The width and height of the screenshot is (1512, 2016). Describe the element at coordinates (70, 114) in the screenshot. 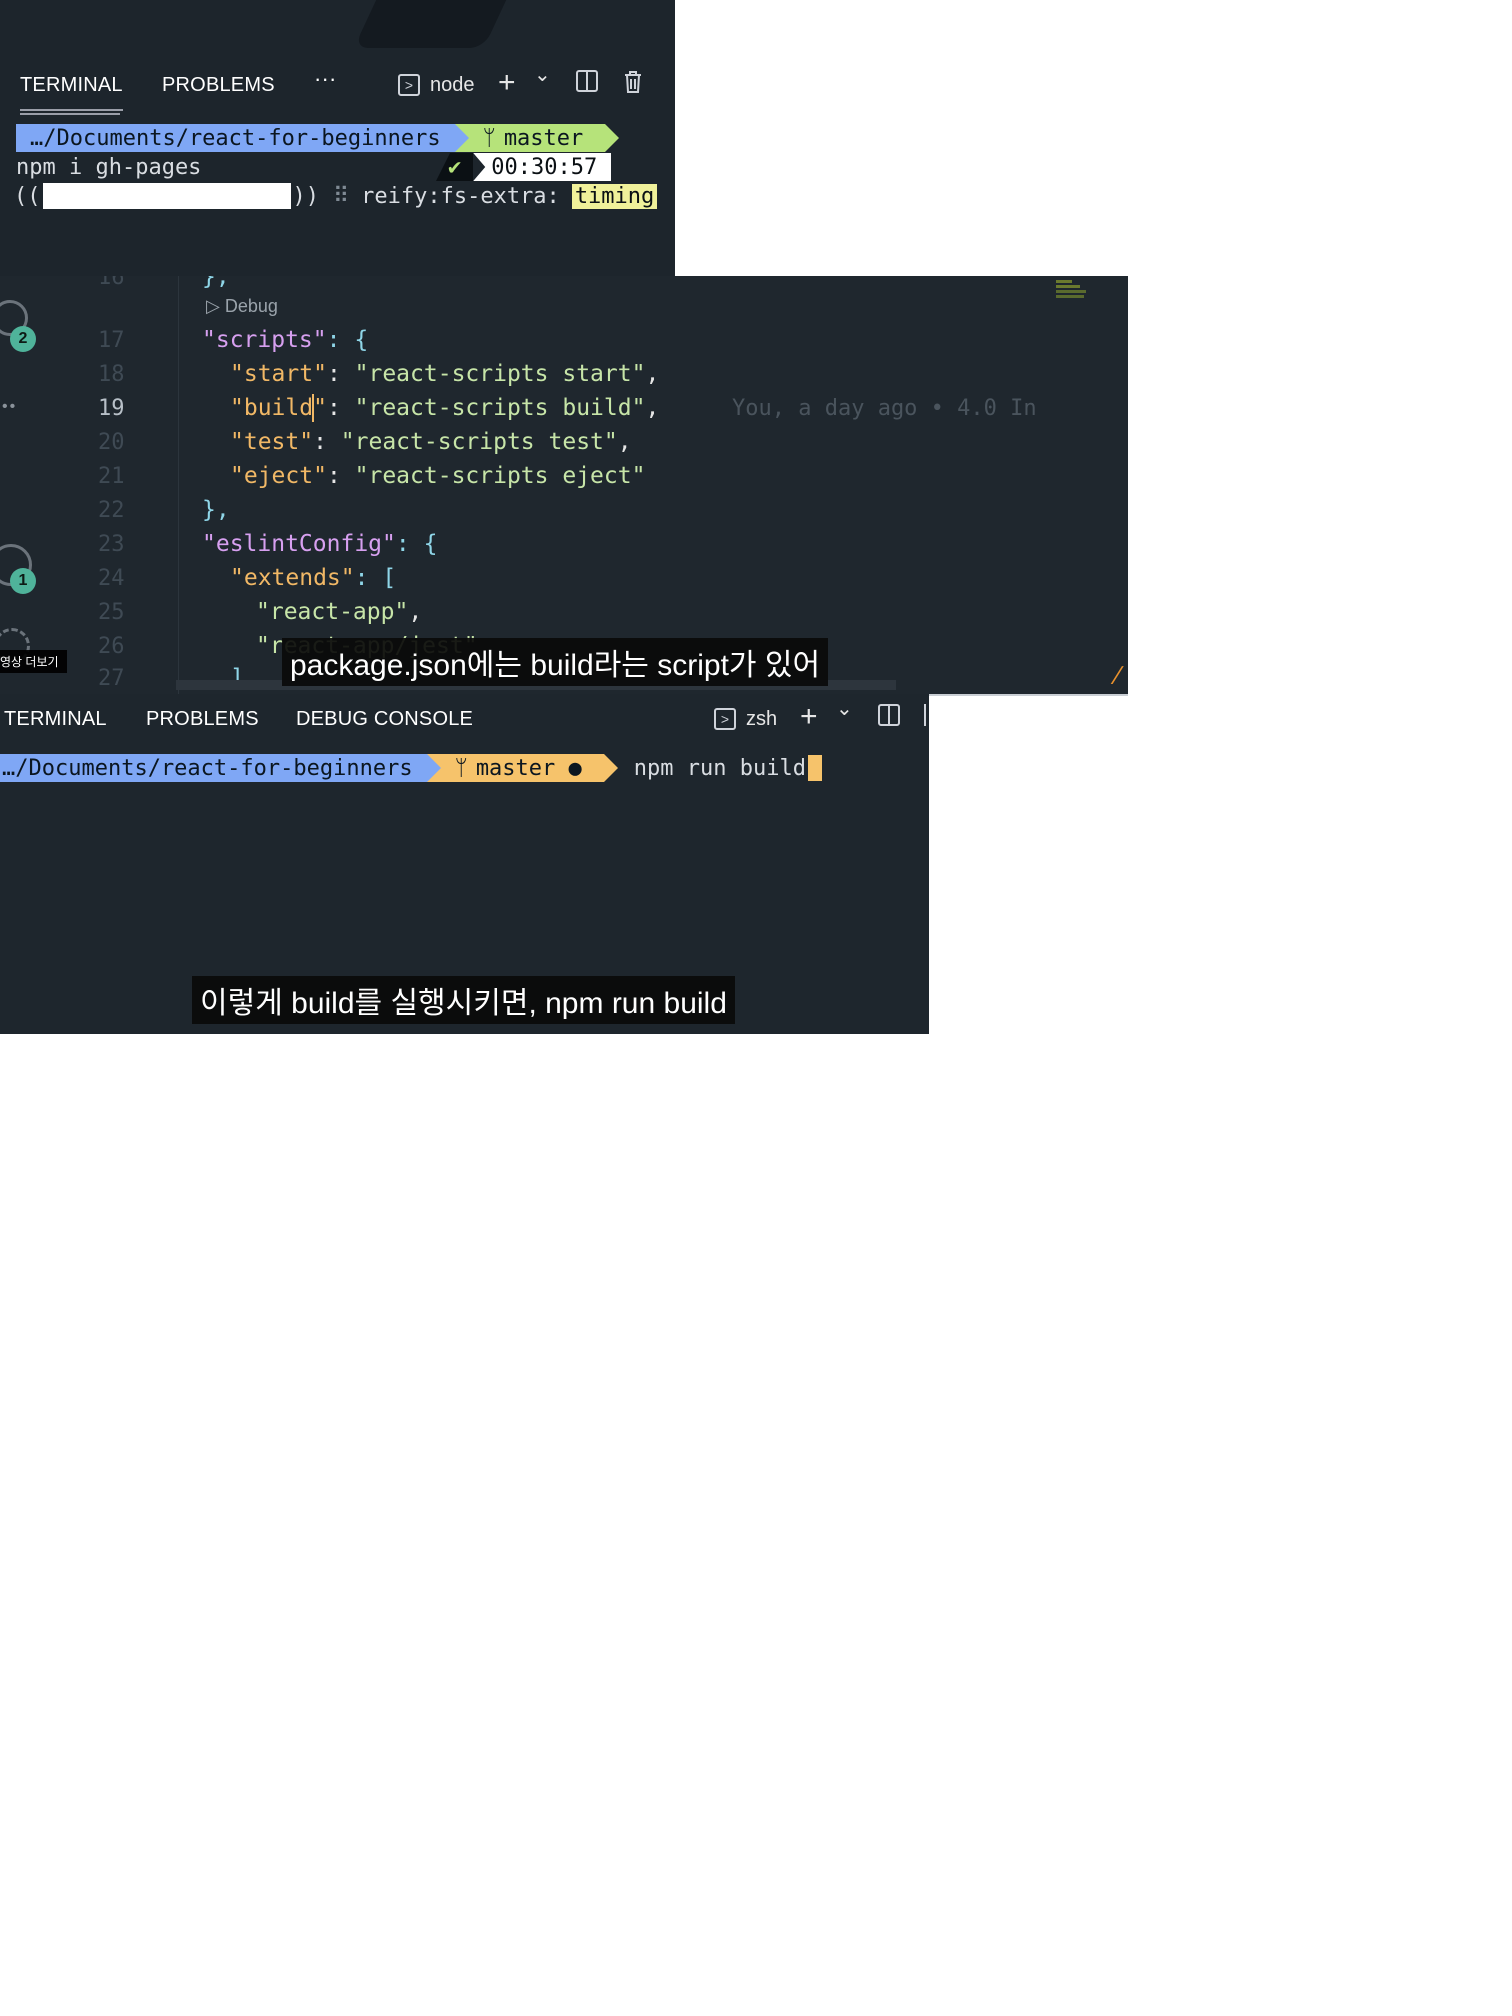

I see `active-tab-underline` at that location.